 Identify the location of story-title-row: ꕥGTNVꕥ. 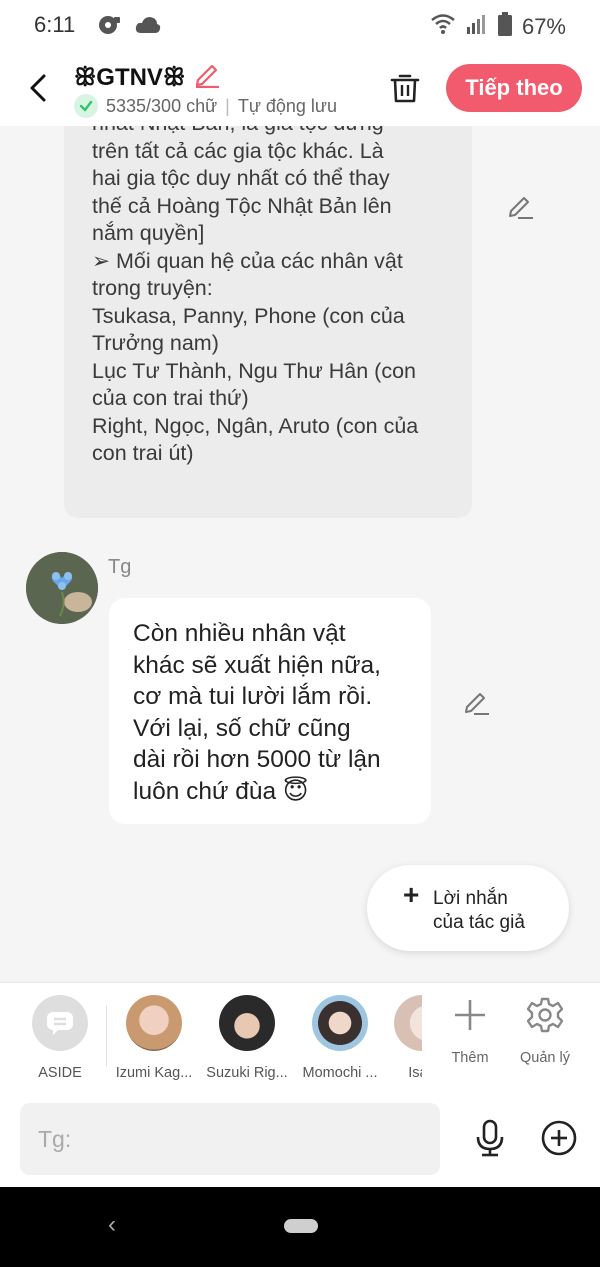
(147, 77).